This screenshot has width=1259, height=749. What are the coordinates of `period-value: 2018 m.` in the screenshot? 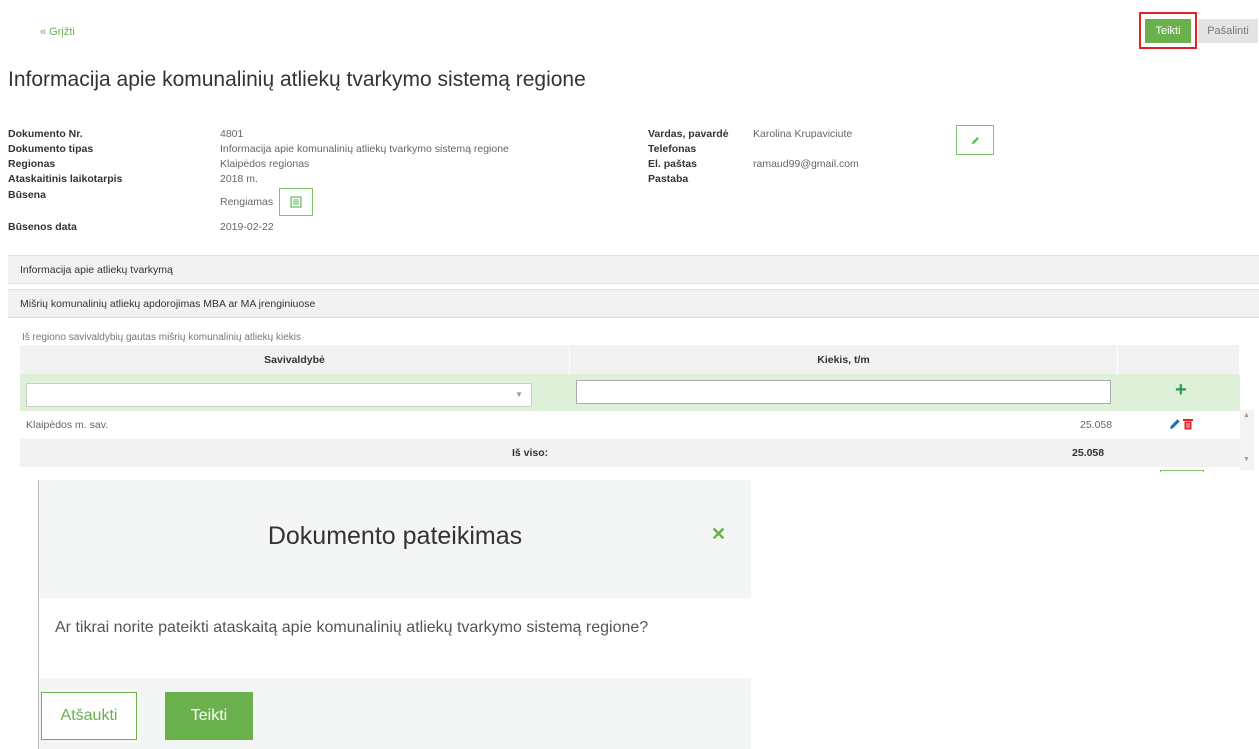 It's located at (239, 179).